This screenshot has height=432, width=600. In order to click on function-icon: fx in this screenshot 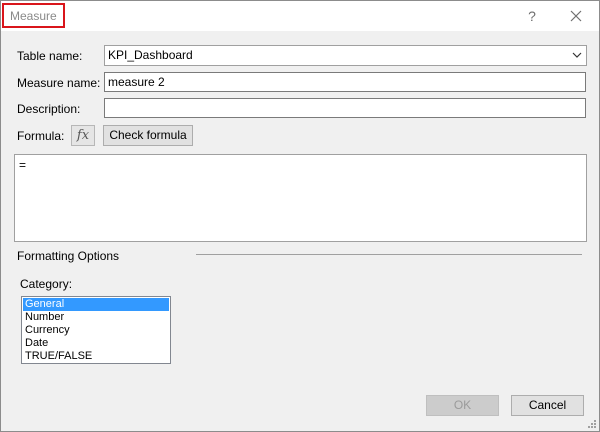, I will do `click(83, 135)`.